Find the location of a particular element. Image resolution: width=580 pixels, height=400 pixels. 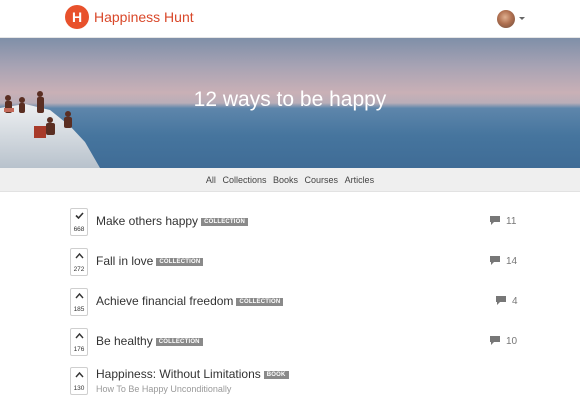

list-item: 668 Make others happy COLLECTION 11 is located at coordinates (295, 222).